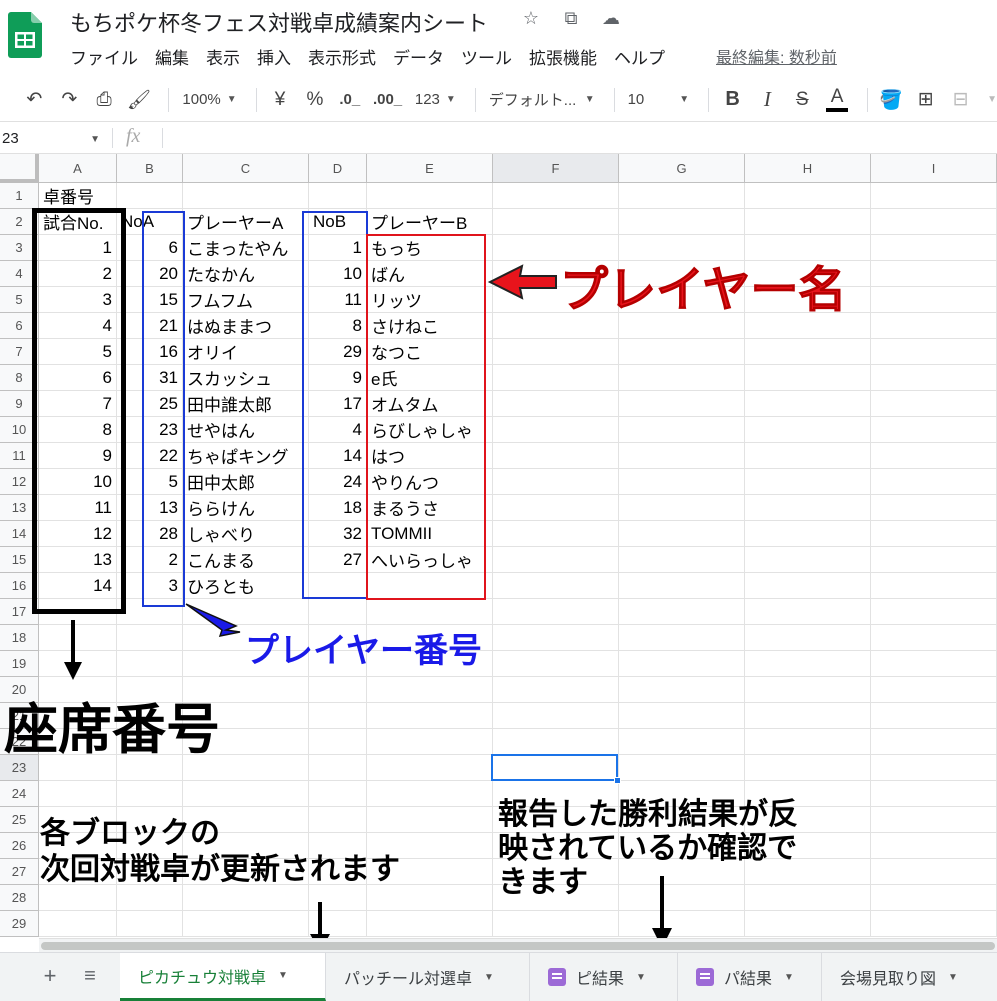 This screenshot has width=997, height=1001. I want to click on cell-h1, so click(808, 196).